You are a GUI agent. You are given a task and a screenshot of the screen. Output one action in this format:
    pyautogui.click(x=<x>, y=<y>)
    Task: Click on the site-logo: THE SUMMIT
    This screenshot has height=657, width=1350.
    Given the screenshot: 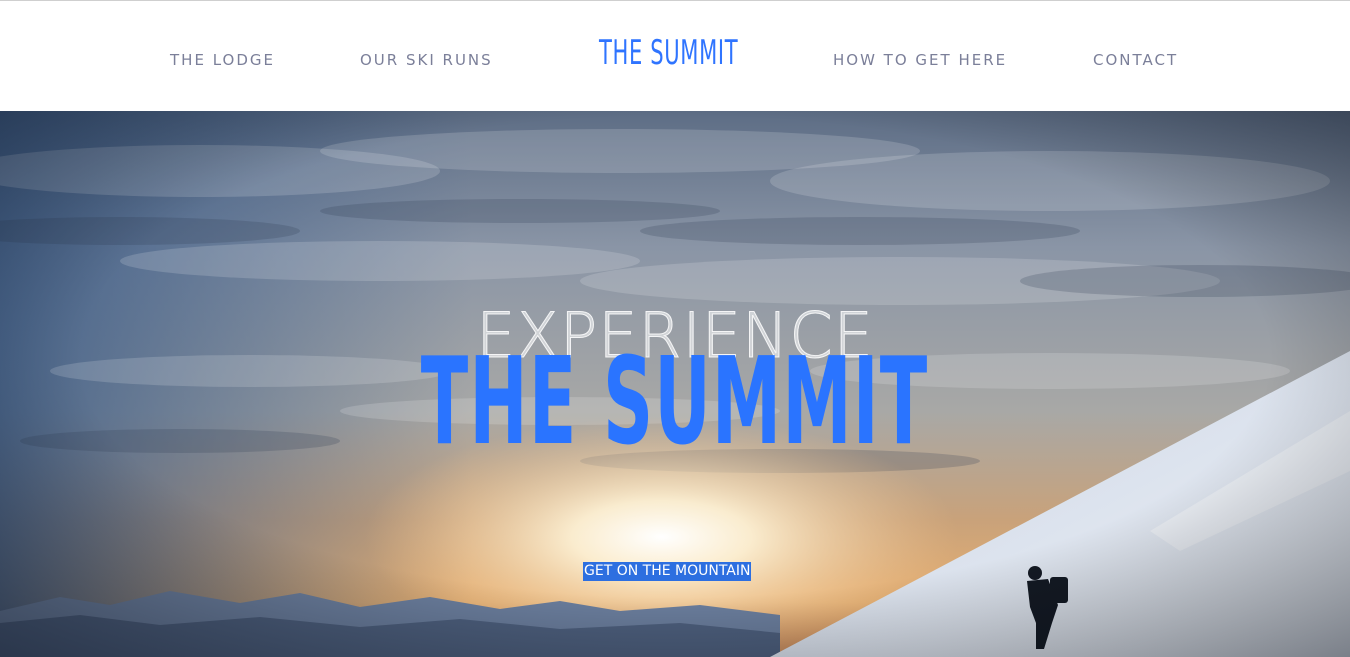 What is the action you would take?
    pyautogui.click(x=668, y=53)
    